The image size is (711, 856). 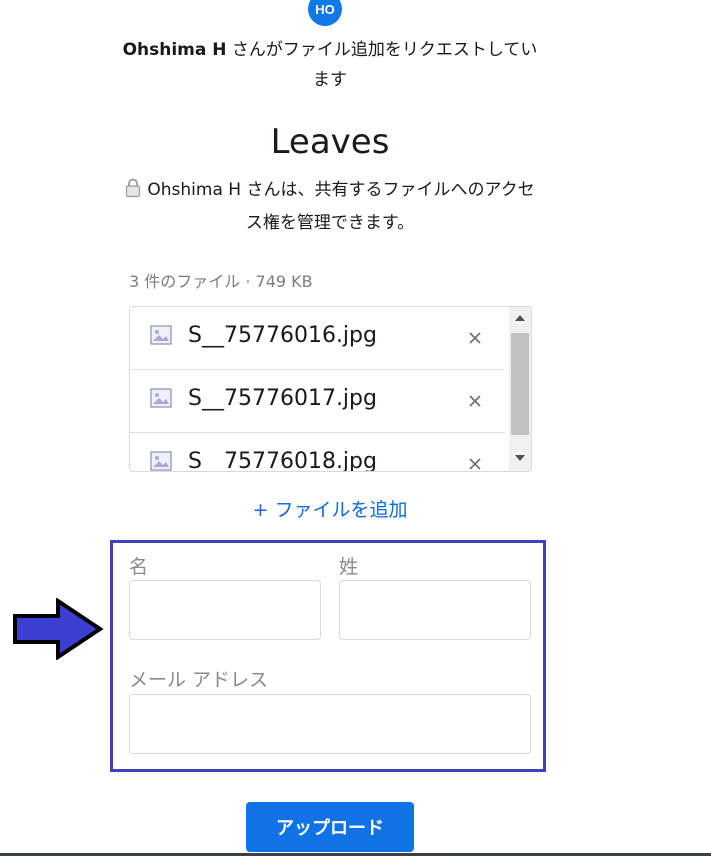 What do you see at coordinates (139, 567) in the screenshot?
I see `first-name-label: 名` at bounding box center [139, 567].